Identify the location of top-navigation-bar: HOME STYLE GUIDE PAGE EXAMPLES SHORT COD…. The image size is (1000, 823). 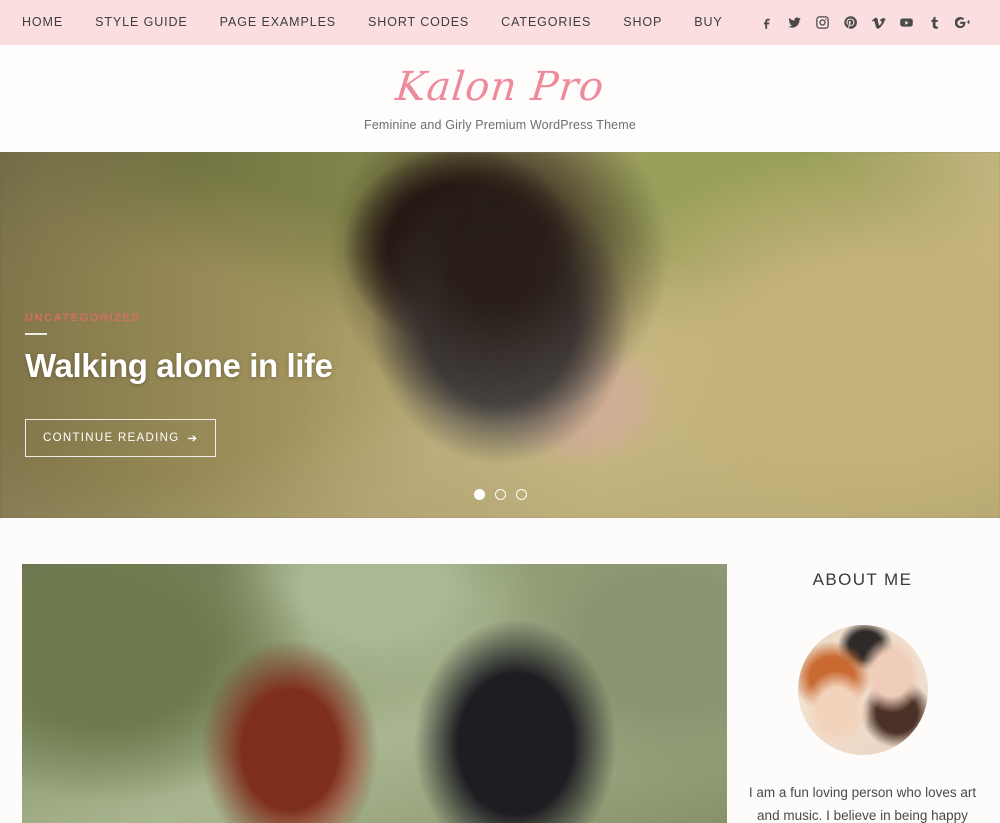
(500, 22).